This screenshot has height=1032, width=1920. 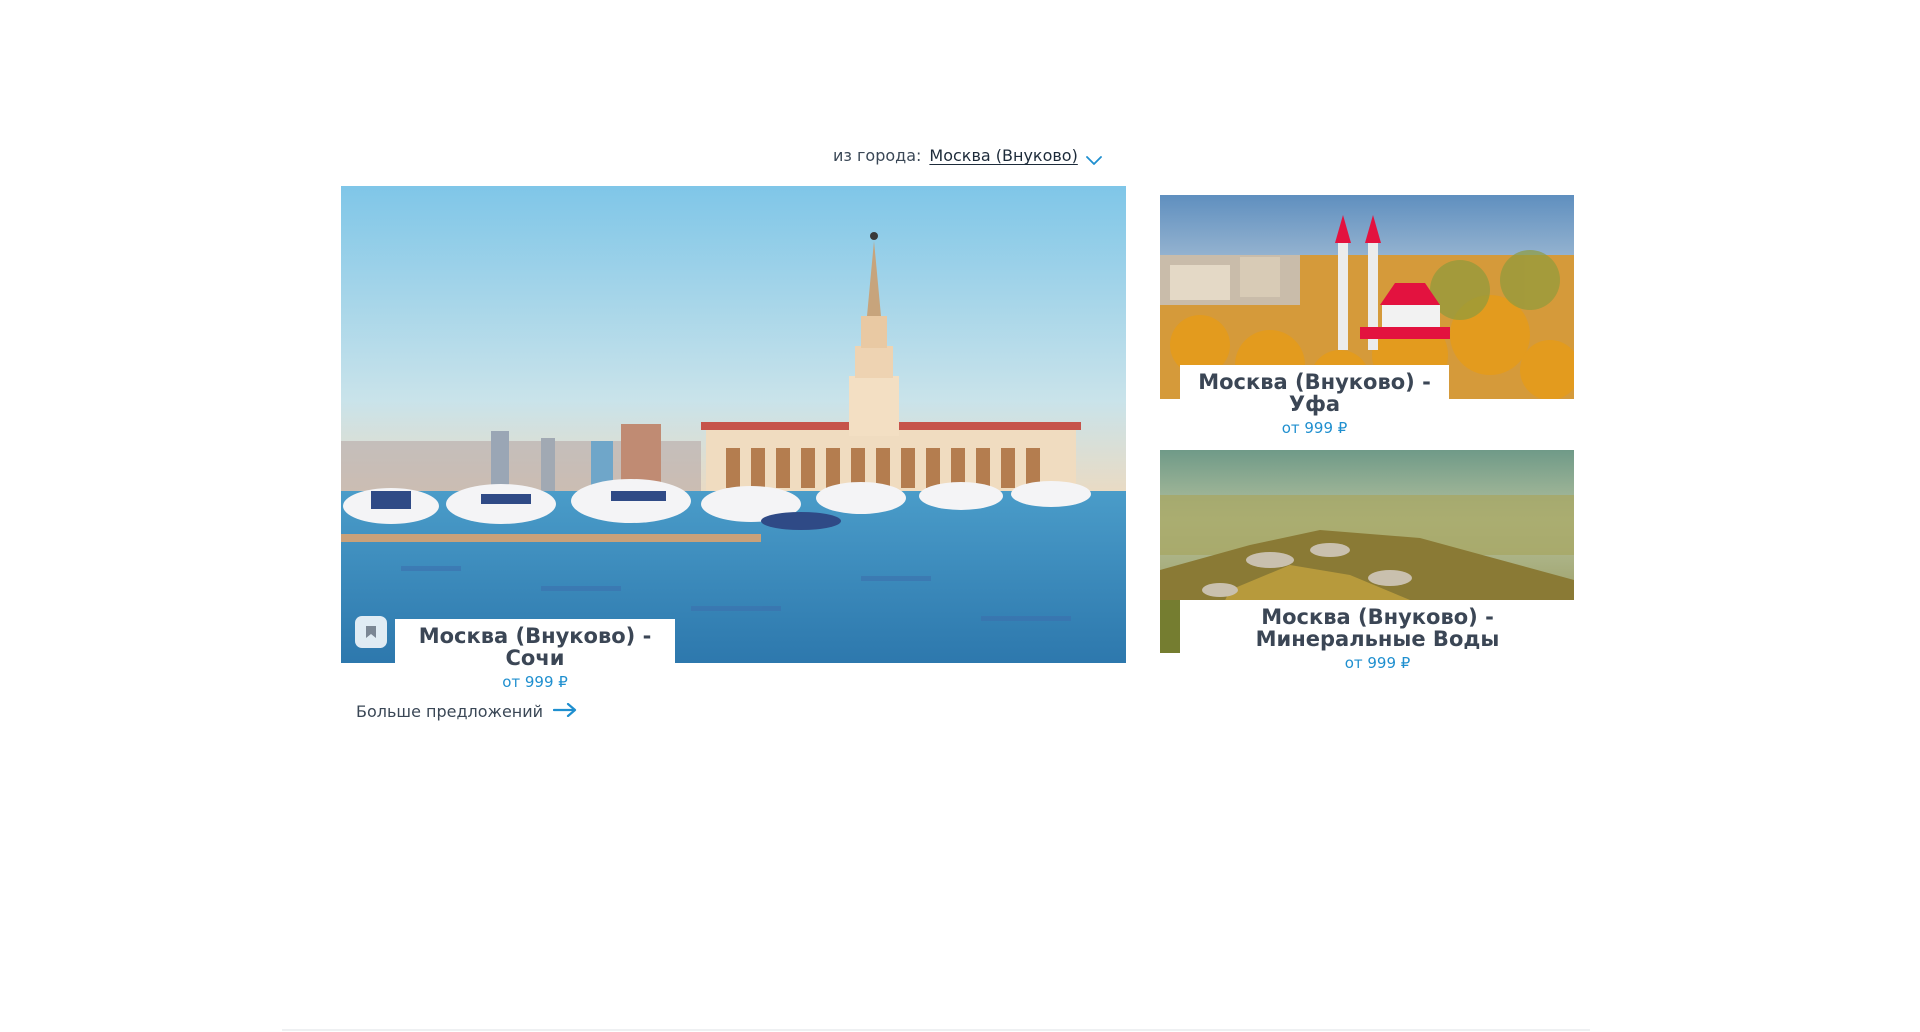 What do you see at coordinates (1377, 628) in the screenshot?
I see `offer-title: Москва (Внуково) - Минеральные Воды` at bounding box center [1377, 628].